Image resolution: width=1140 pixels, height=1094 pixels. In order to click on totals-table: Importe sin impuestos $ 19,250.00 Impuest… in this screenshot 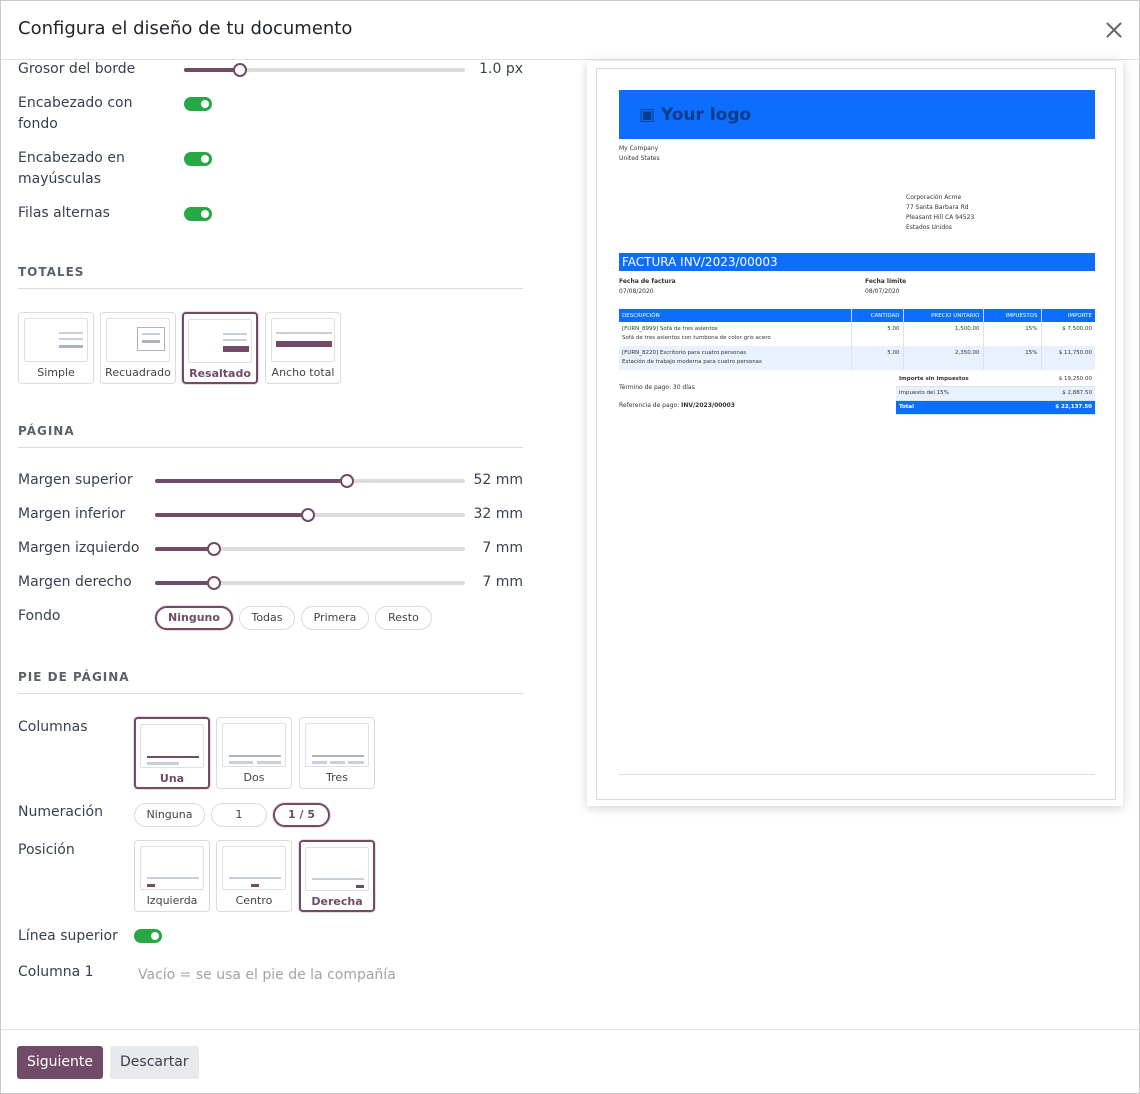, I will do `click(995, 393)`.